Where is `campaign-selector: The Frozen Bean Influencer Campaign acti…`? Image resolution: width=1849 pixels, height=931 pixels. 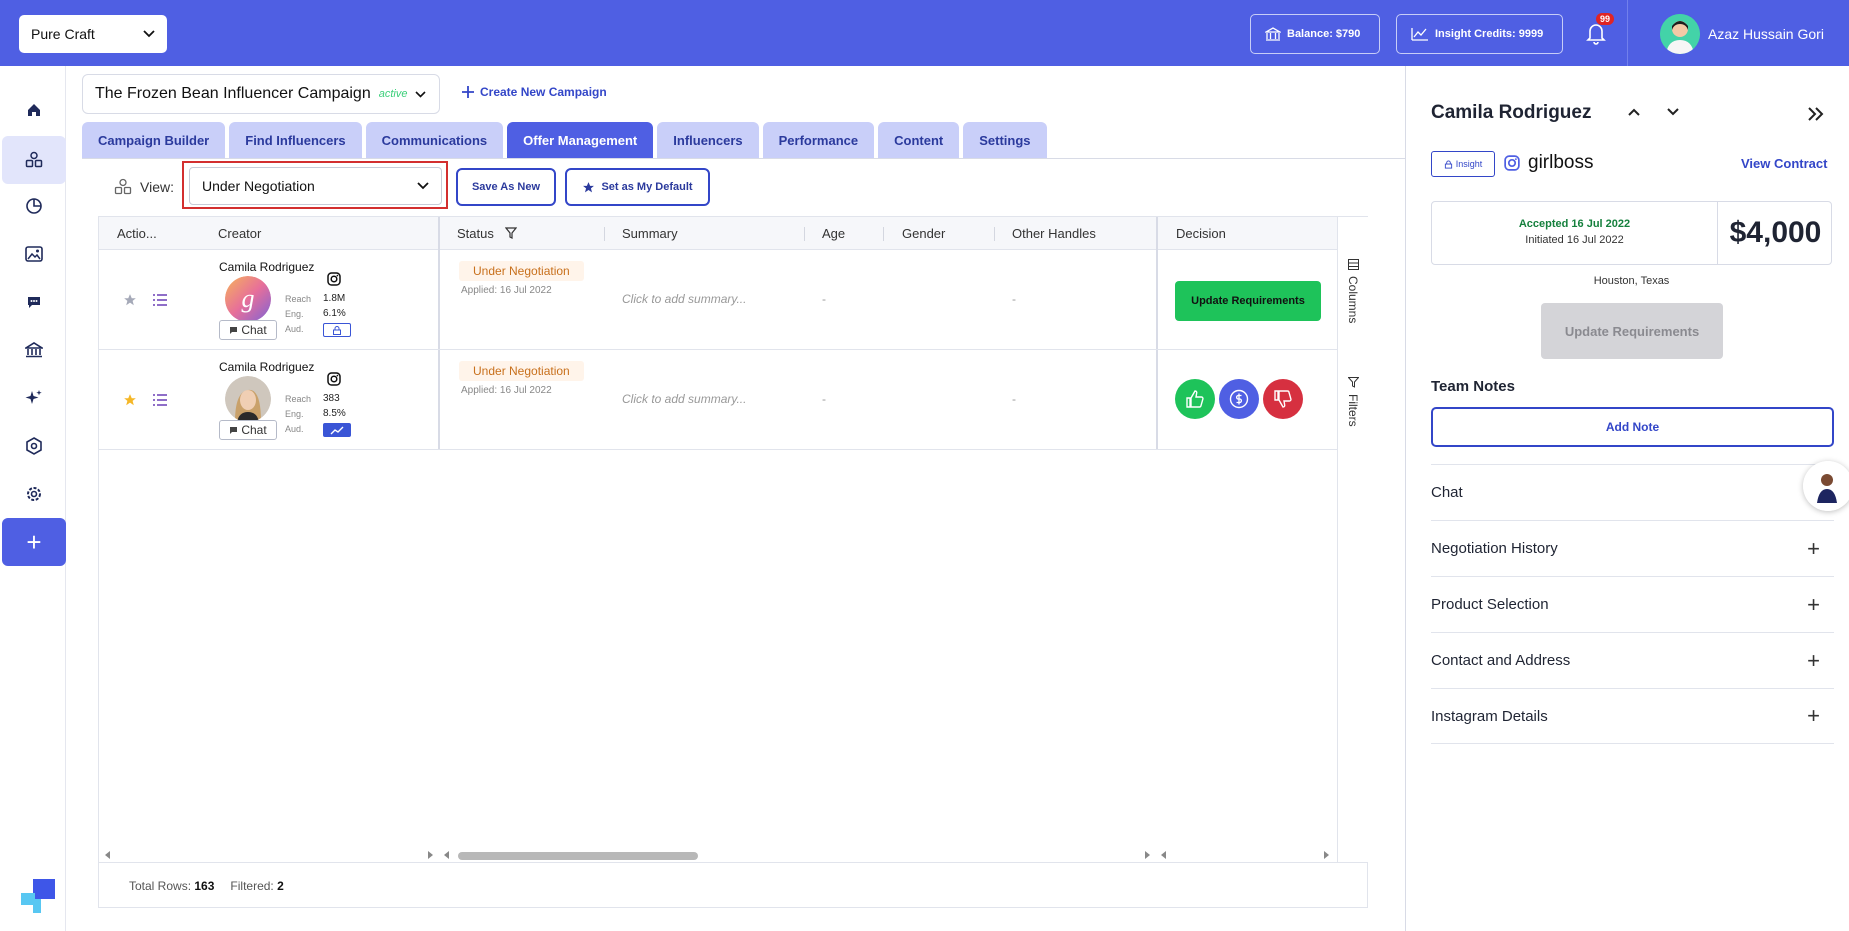 campaign-selector: The Frozen Bean Influencer Campaign acti… is located at coordinates (261, 94).